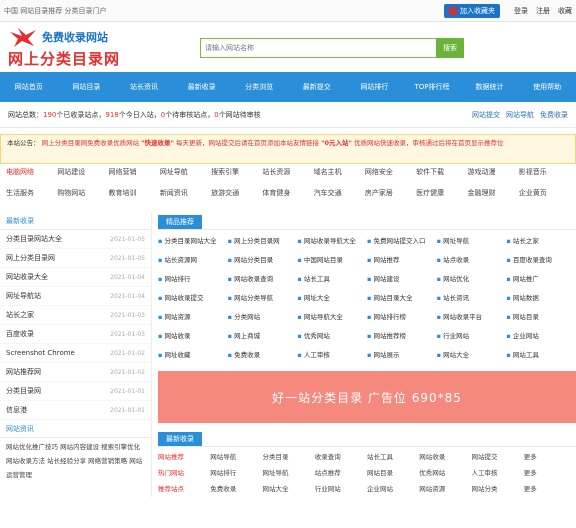 Image resolution: width=576 pixels, height=528 pixels. What do you see at coordinates (289, 473) in the screenshot?
I see `latest-item: 网址导航` at bounding box center [289, 473].